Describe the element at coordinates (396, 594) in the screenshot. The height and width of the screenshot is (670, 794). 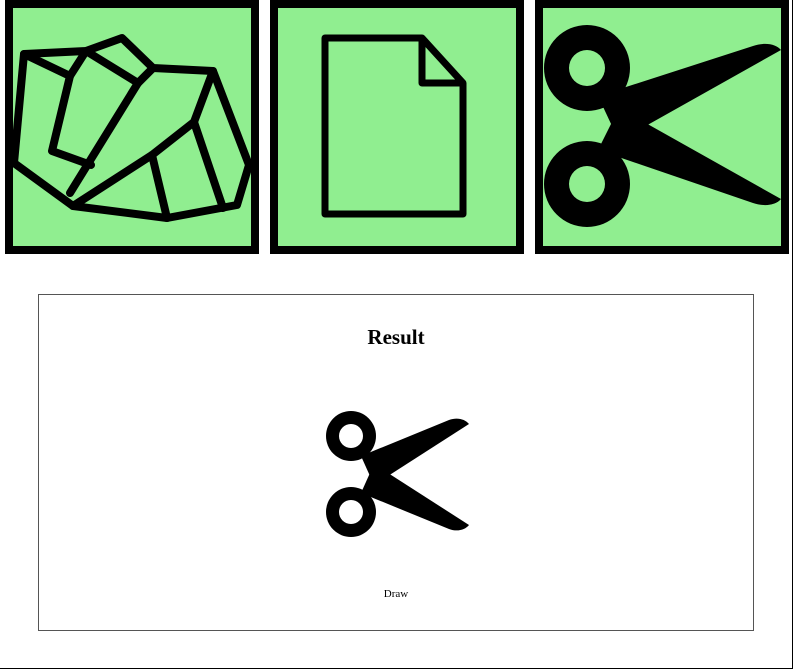
I see `result-status: Draw` at that location.